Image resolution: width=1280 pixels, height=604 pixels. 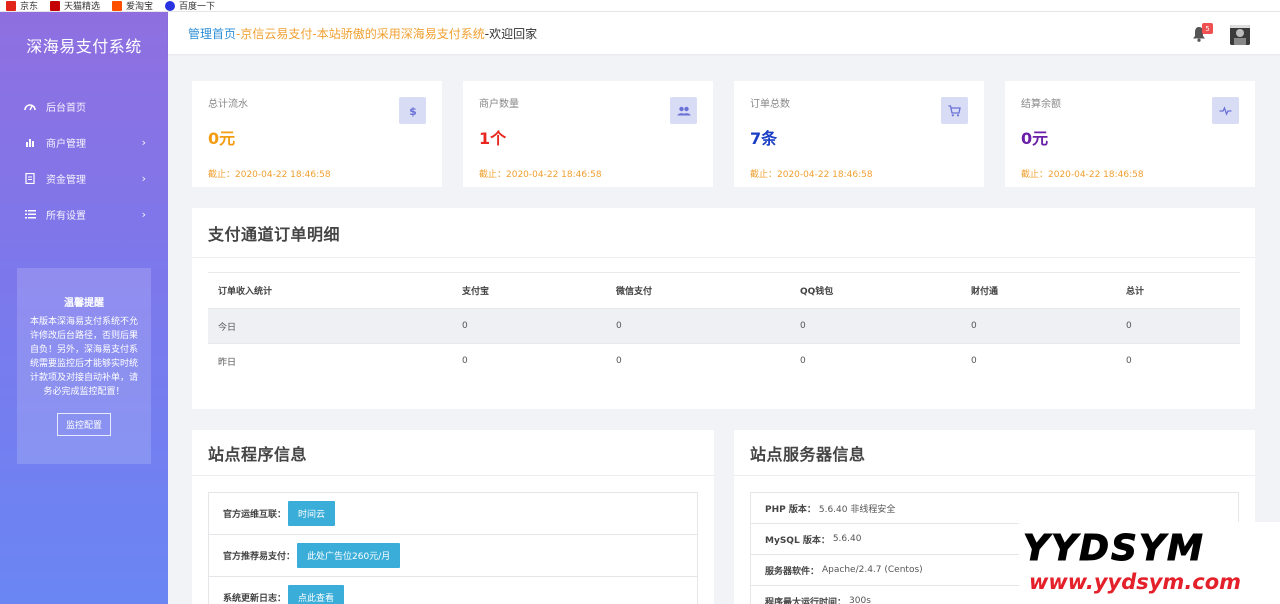 What do you see at coordinates (29, 7) in the screenshot?
I see `bookmark-label: 京东` at bounding box center [29, 7].